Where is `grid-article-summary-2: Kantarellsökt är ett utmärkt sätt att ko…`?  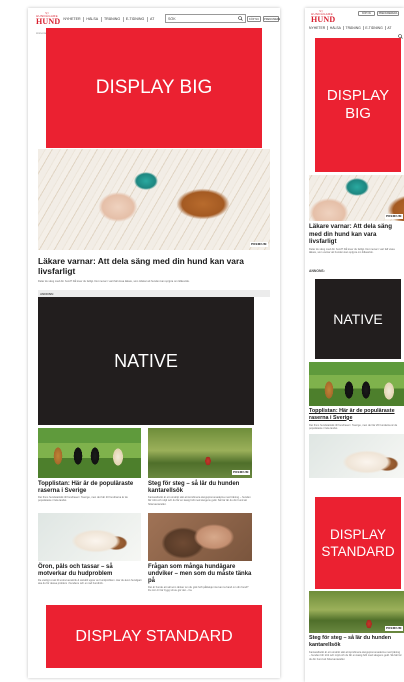
grid-article-summary-2: Kantarellsökt är ett utmärkt sätt att ko… is located at coordinates (199, 501).